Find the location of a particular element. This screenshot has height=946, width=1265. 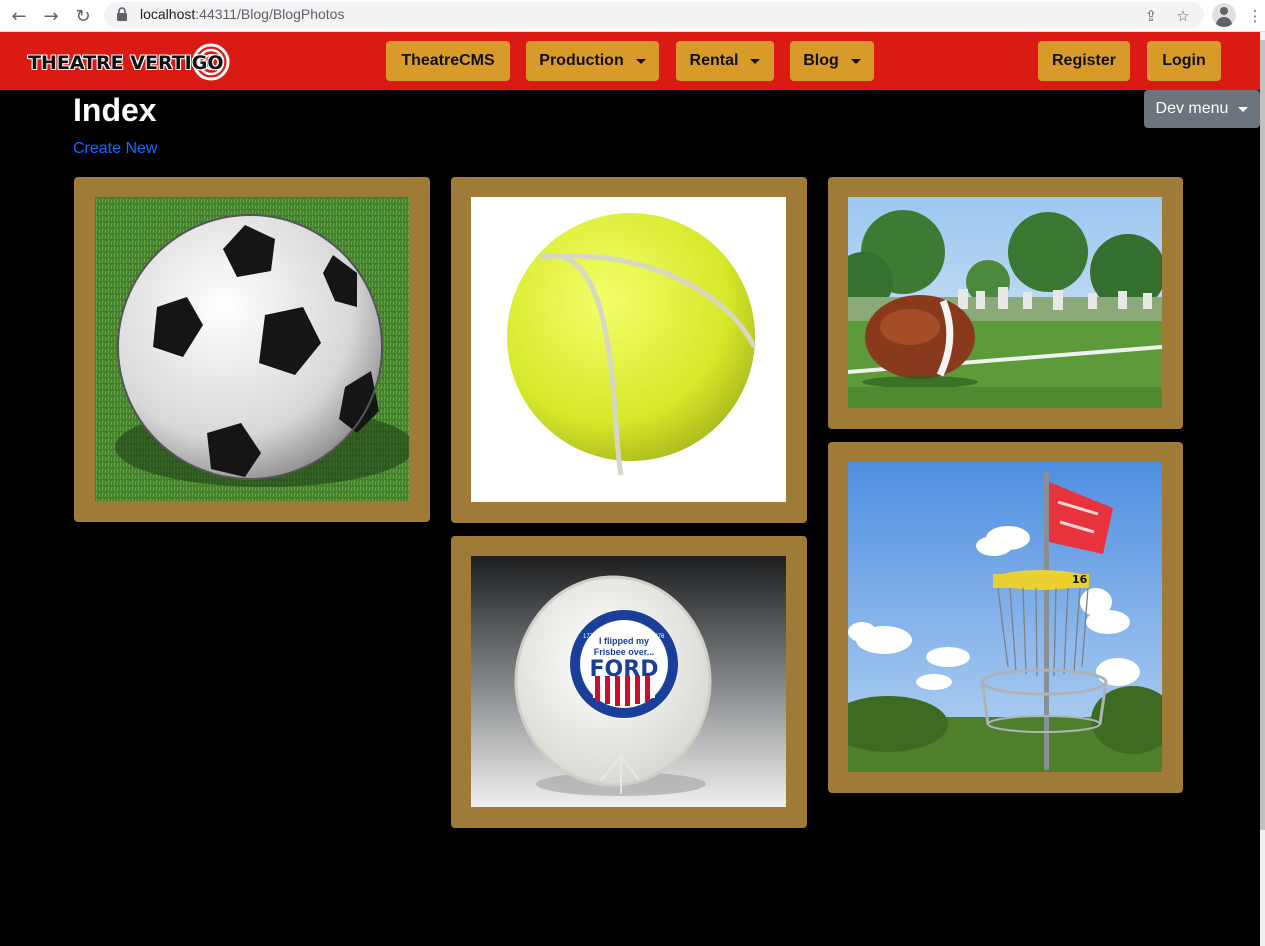

nav-blog-dropdown: Blog is located at coordinates (832, 61).